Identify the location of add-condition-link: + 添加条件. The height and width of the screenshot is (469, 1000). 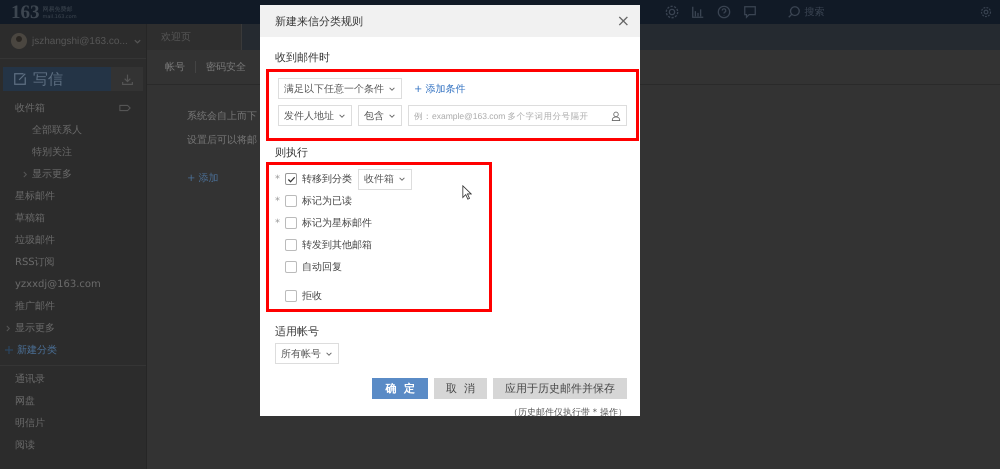
(440, 89).